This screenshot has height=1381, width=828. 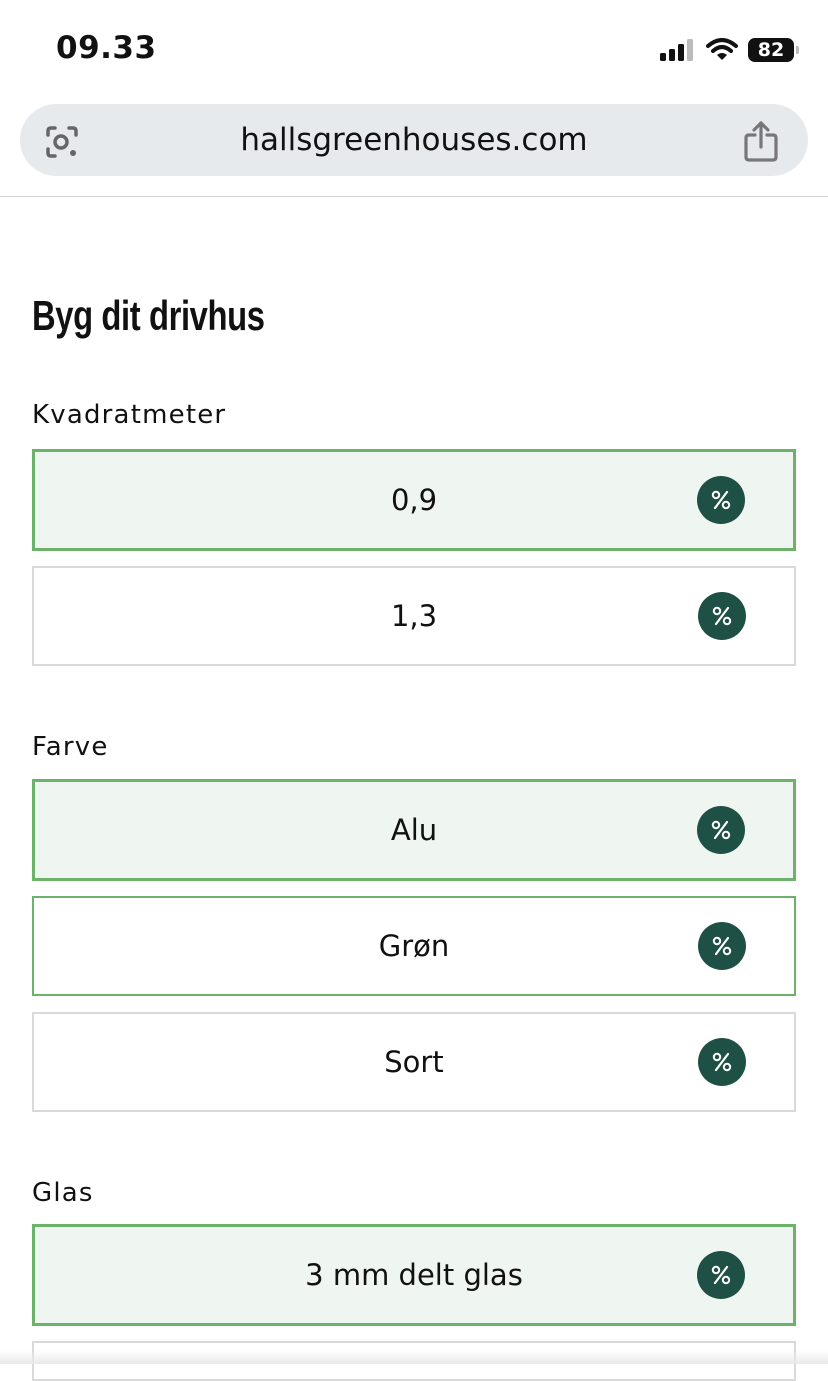 I want to click on option-size-0-9: 0,9, so click(x=414, y=500).